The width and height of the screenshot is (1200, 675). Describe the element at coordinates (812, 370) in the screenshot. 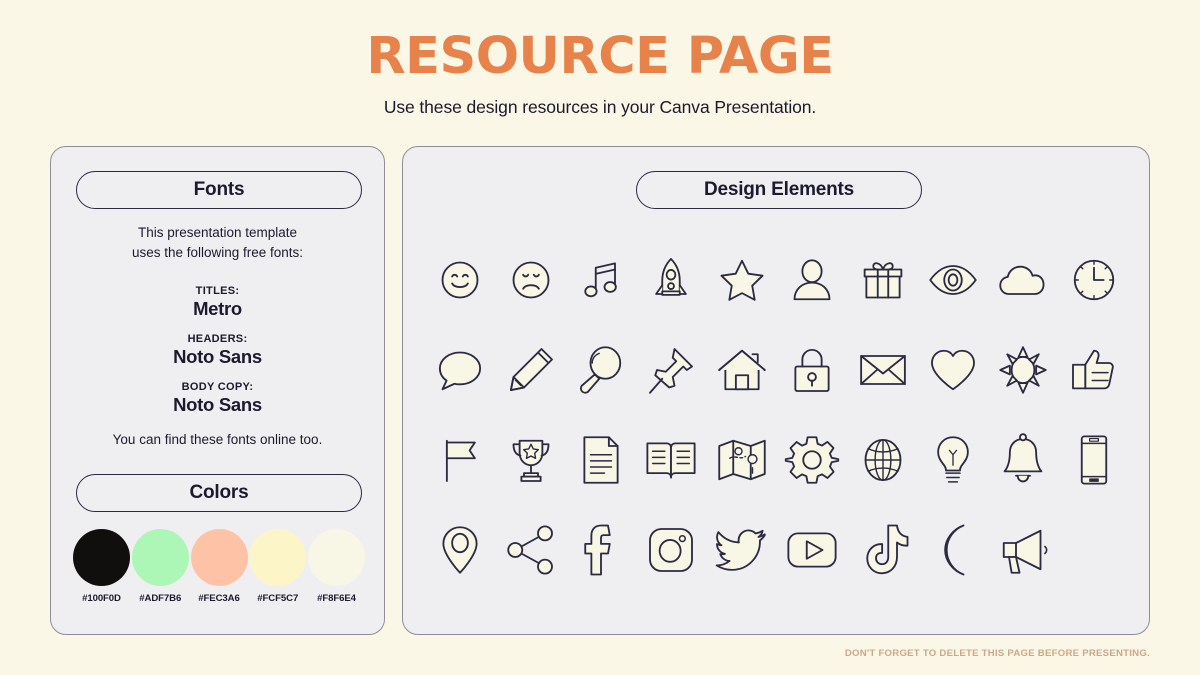

I see `lock-icon` at that location.